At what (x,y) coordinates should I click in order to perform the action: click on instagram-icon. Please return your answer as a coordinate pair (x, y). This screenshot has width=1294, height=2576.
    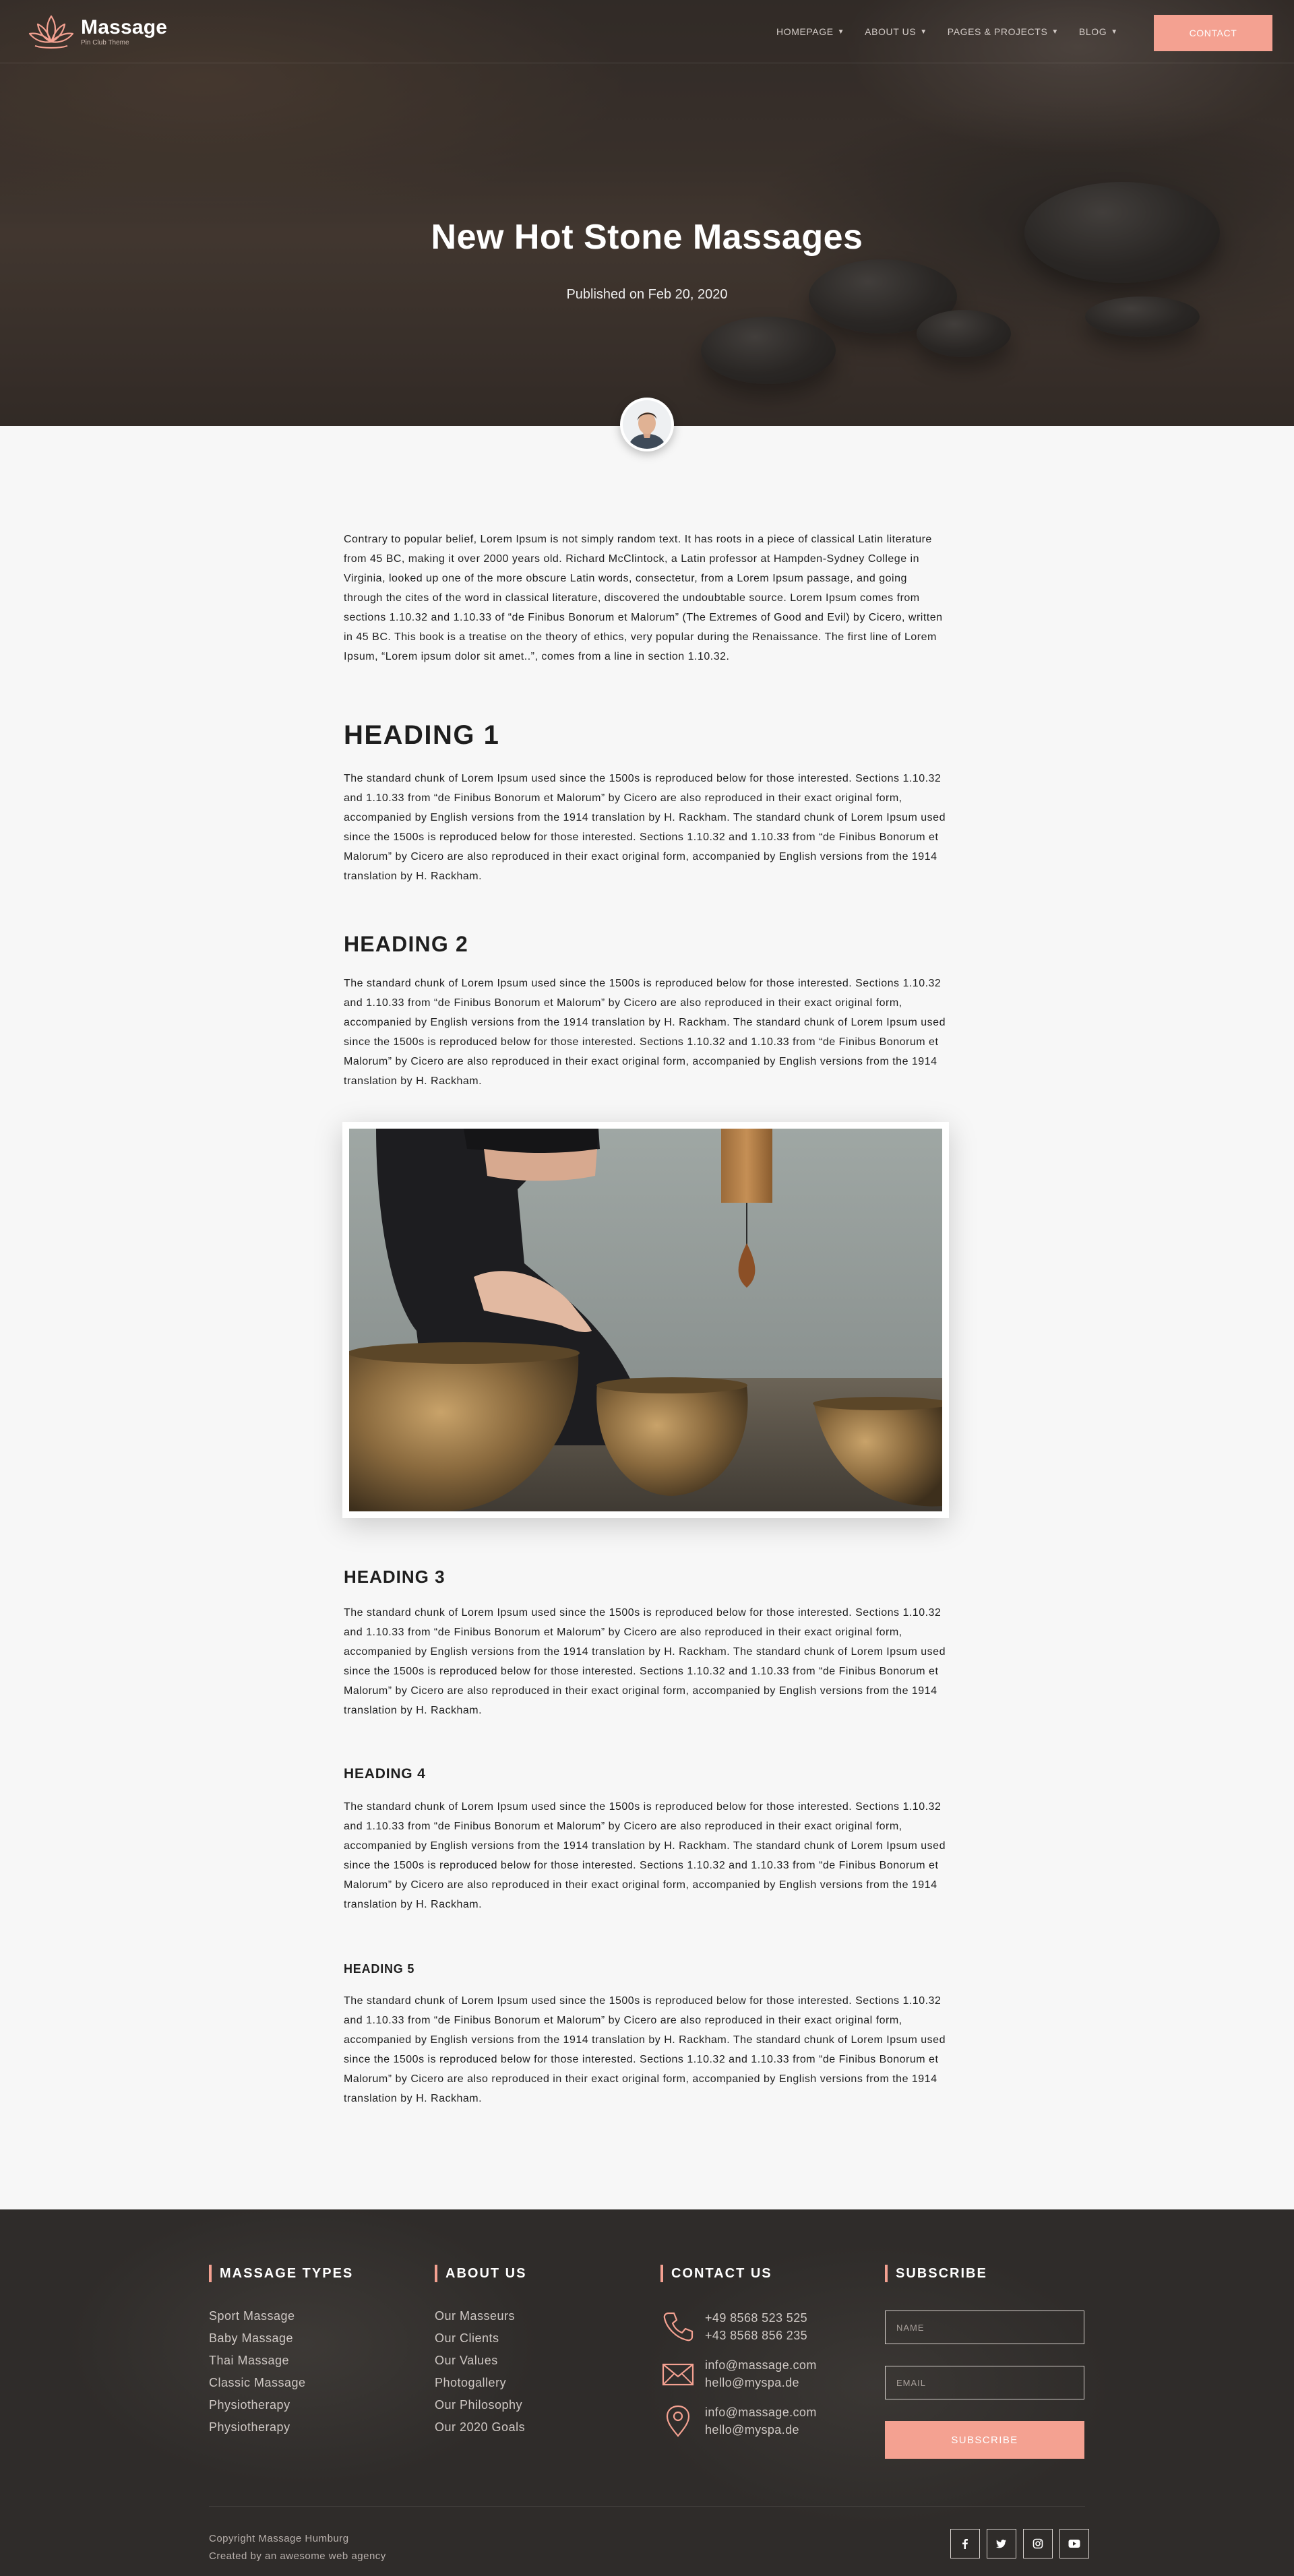
    Looking at the image, I should click on (1038, 2543).